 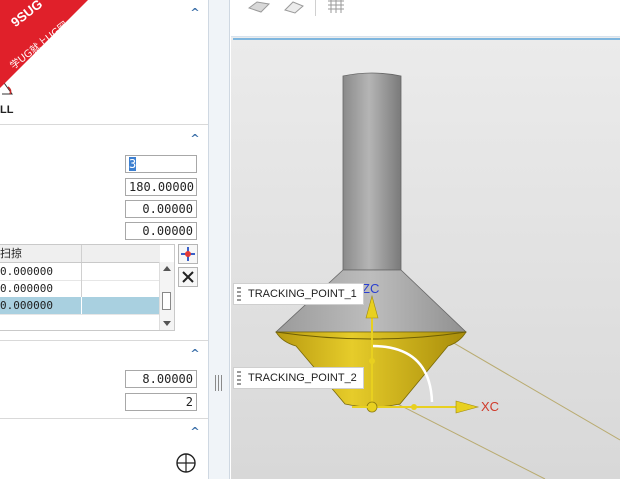 What do you see at coordinates (294, 7) in the screenshot?
I see `wireframe-view-icon` at bounding box center [294, 7].